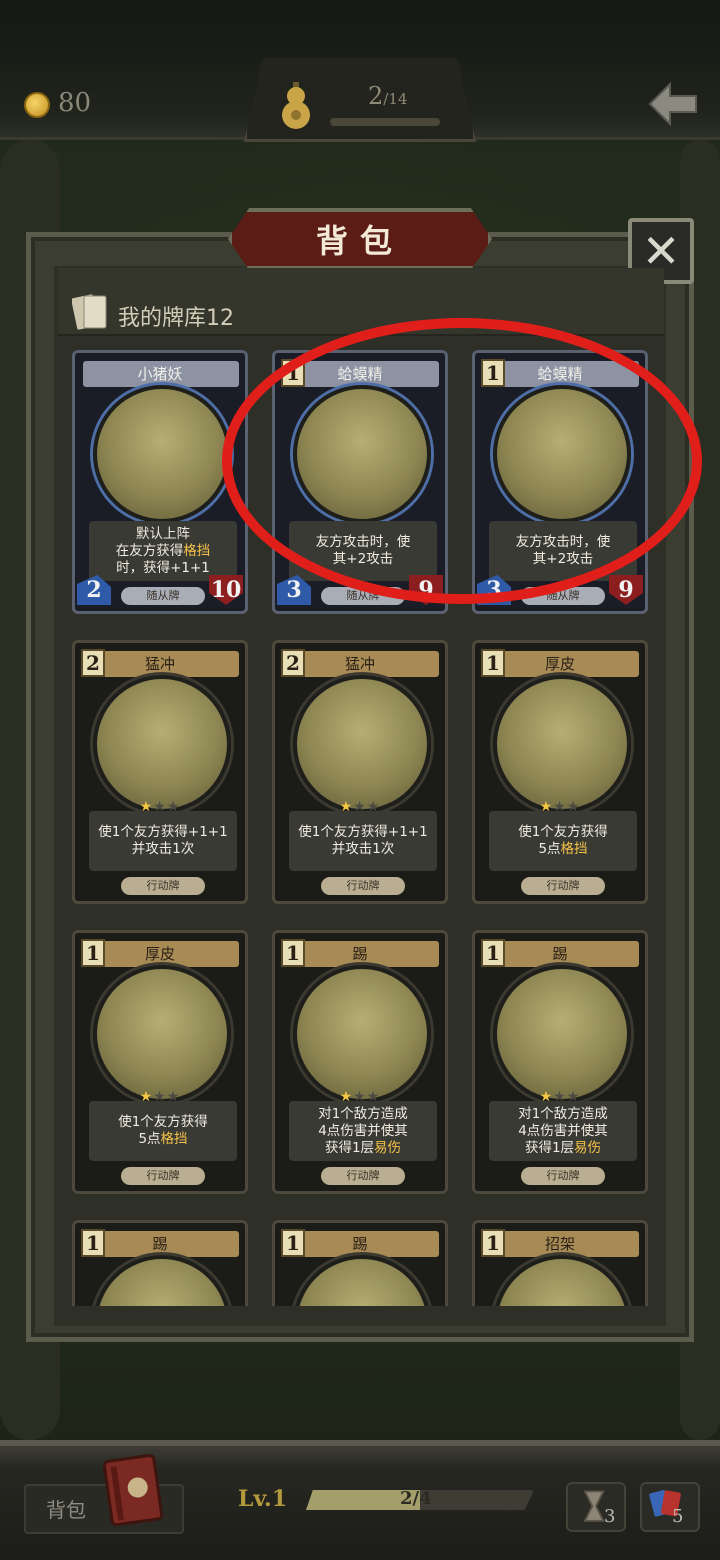 This screenshot has width=720, height=1560. I want to click on deck-count: 5, so click(678, 1516).